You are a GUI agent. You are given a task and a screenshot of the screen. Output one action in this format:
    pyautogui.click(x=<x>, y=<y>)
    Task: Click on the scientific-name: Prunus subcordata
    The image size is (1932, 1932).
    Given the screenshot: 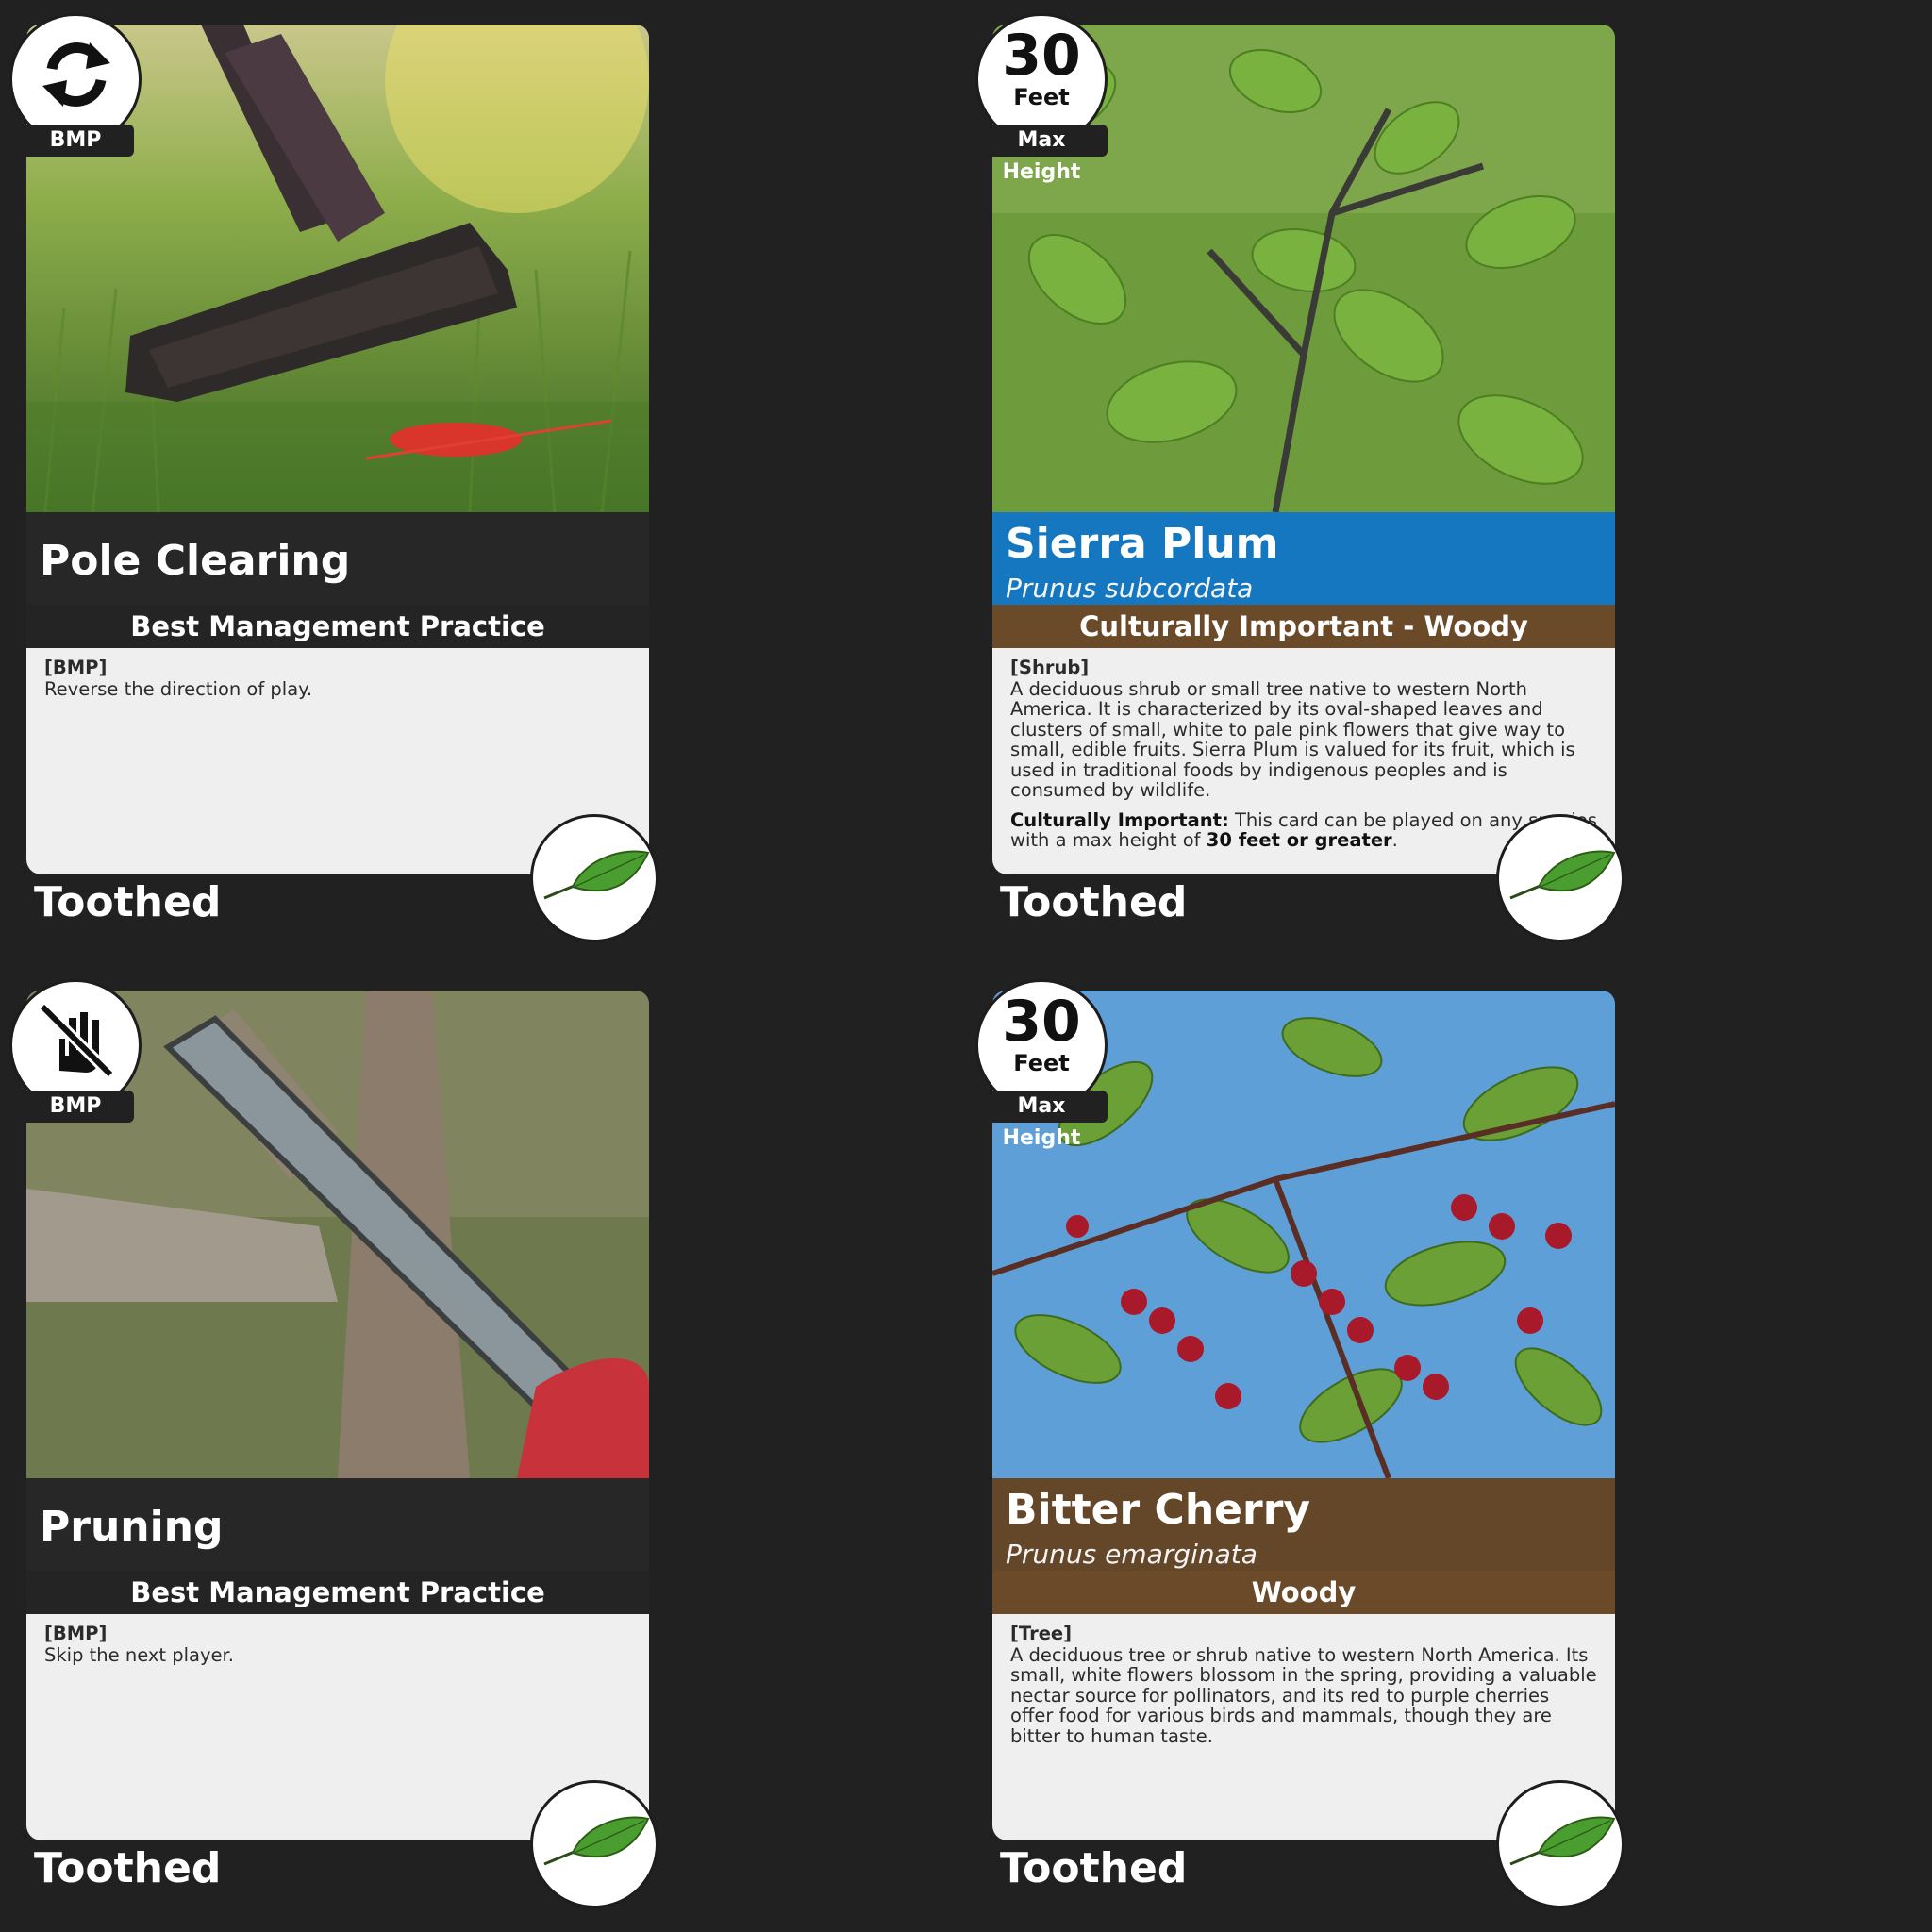 What is the action you would take?
    pyautogui.click(x=1130, y=588)
    